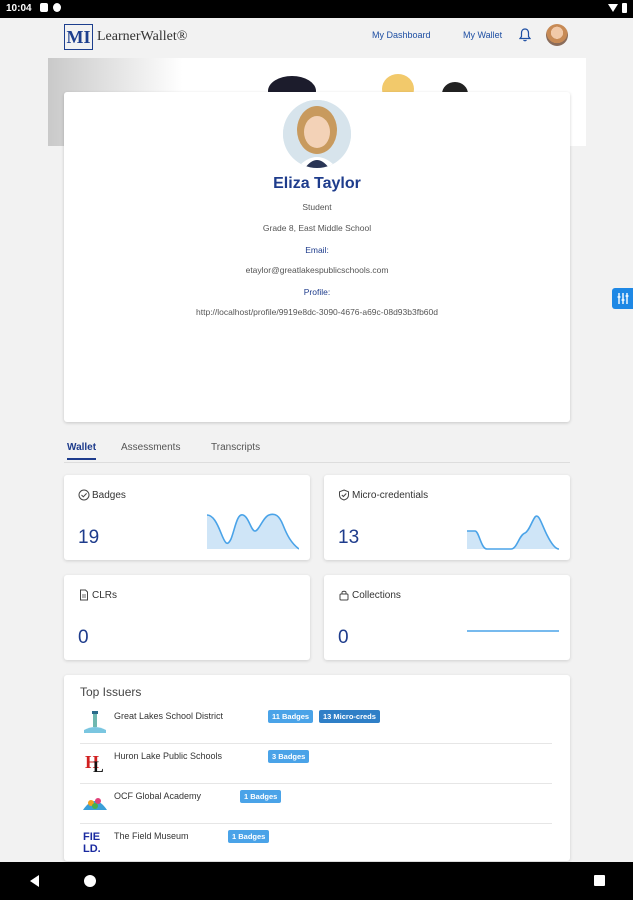 The height and width of the screenshot is (900, 633). Describe the element at coordinates (513, 631) in the screenshot. I see `collections-sparkline` at that location.